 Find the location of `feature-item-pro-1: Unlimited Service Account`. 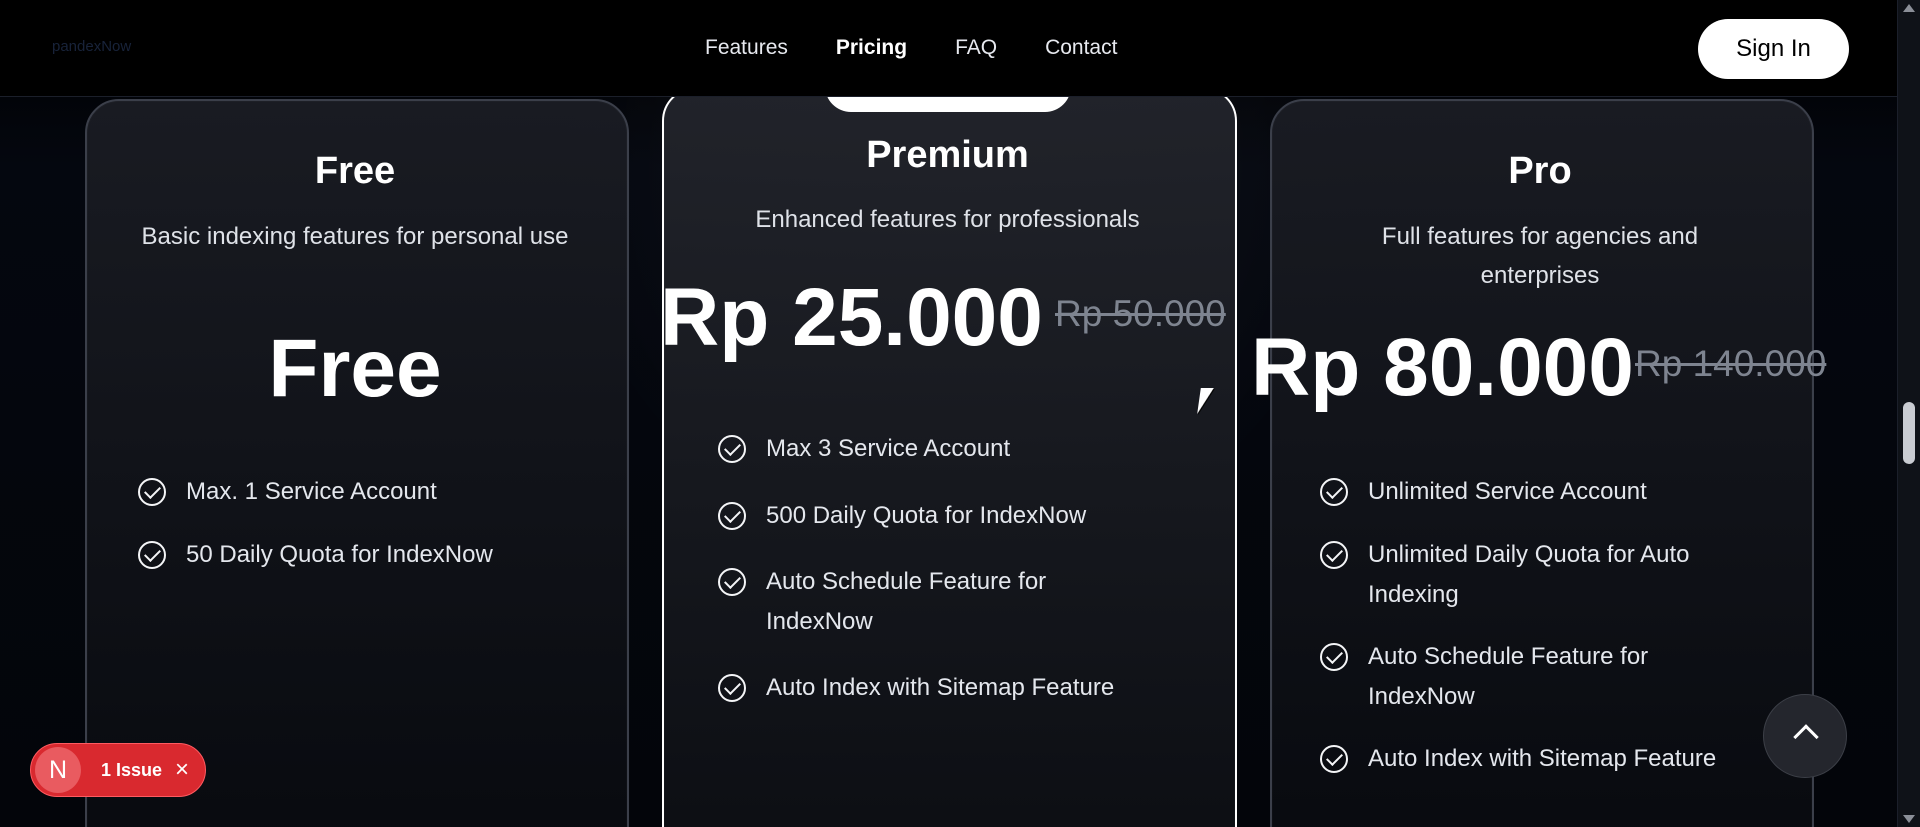

feature-item-pro-1: Unlimited Service Account is located at coordinates (1535, 492).